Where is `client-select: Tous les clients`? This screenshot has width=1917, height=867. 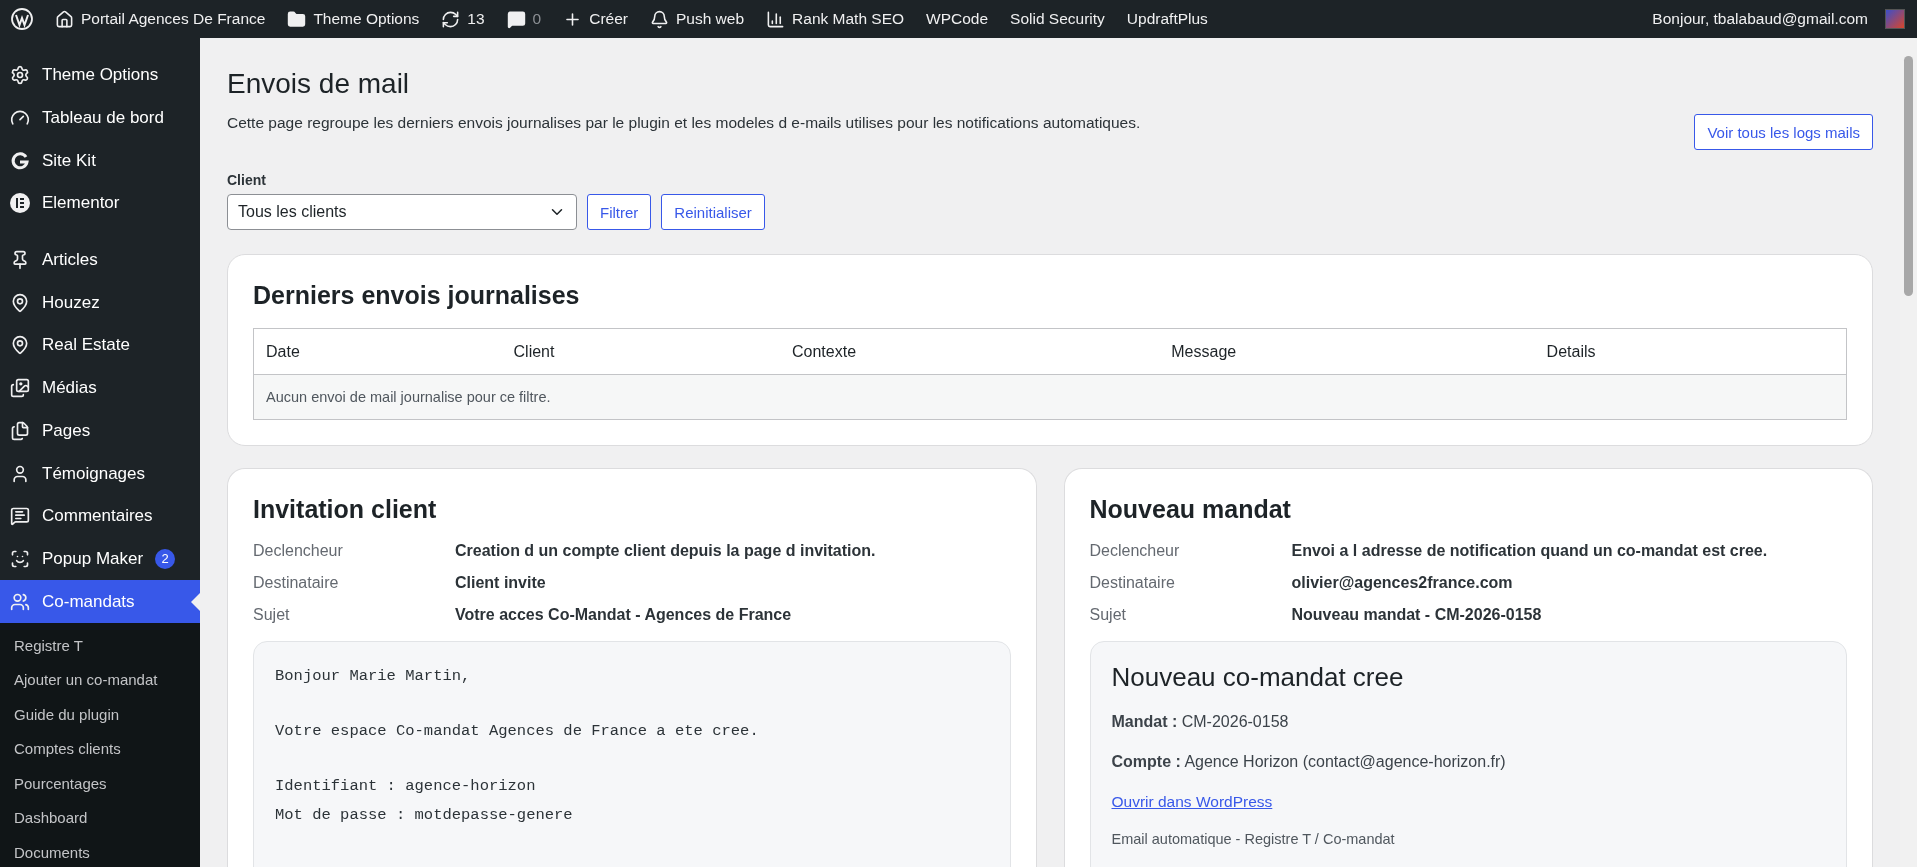
client-select: Tous les clients is located at coordinates (402, 212).